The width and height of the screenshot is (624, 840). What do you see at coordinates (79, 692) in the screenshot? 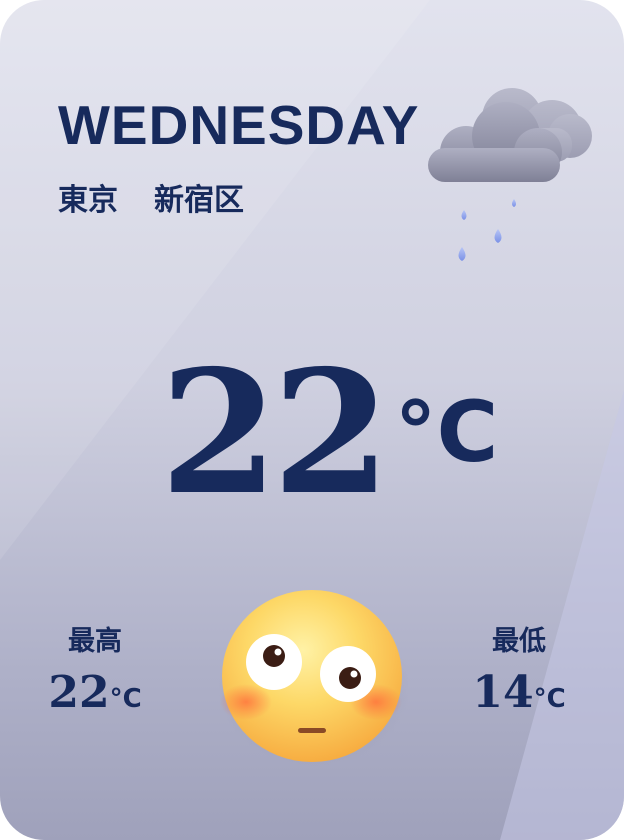
I see `high-temperature-value: 22` at bounding box center [79, 692].